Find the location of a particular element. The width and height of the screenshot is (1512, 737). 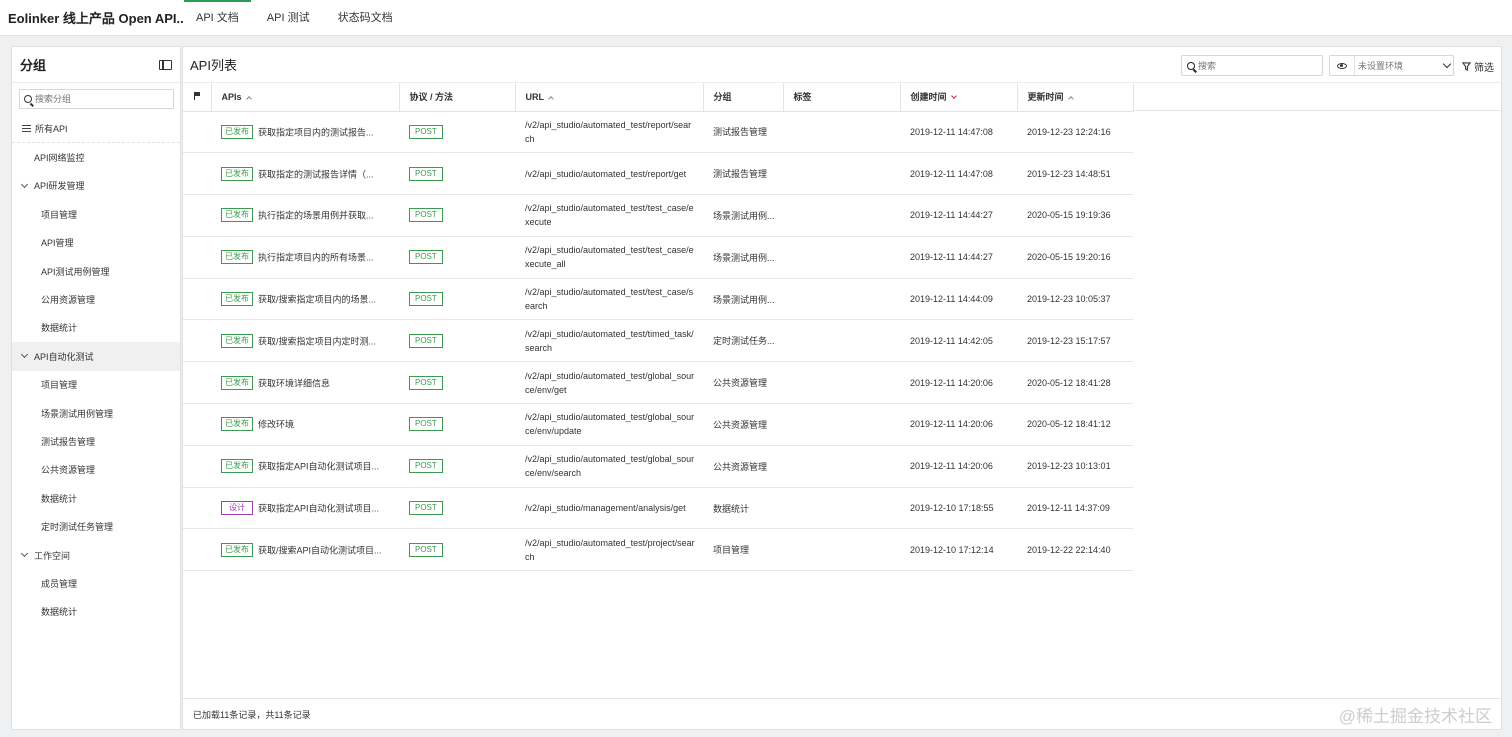

sidebar-item-label: 项目管理 is located at coordinates (59, 385).